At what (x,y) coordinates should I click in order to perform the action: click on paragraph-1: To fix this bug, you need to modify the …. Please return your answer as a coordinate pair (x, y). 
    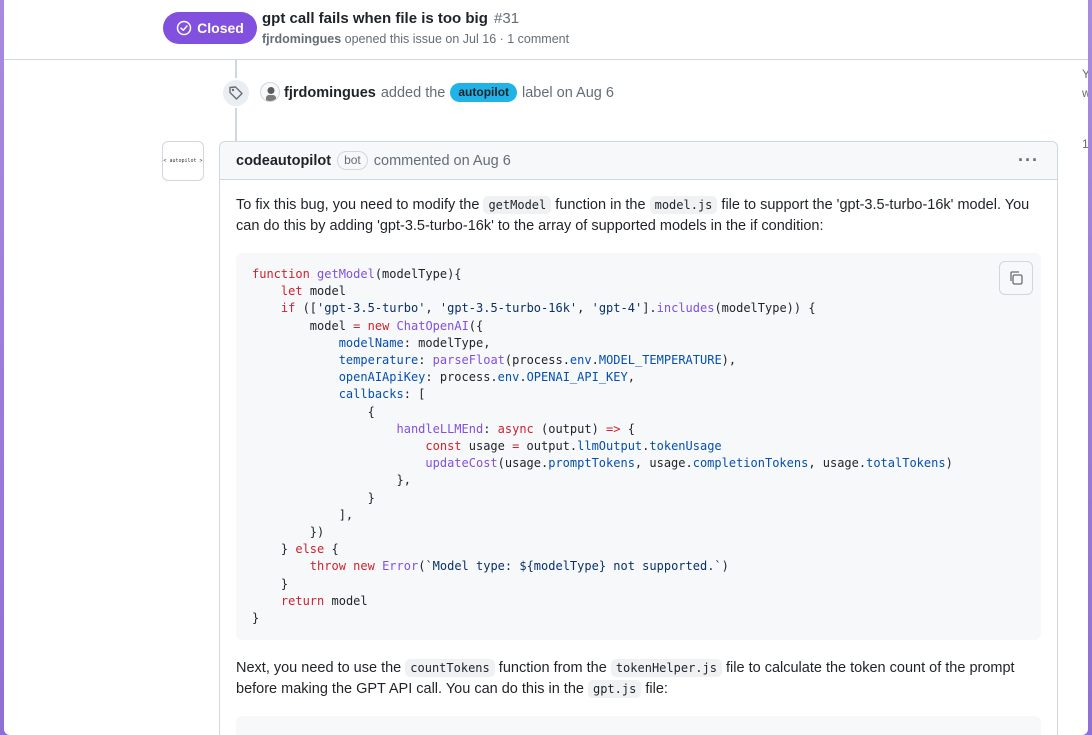
    Looking at the image, I should click on (633, 215).